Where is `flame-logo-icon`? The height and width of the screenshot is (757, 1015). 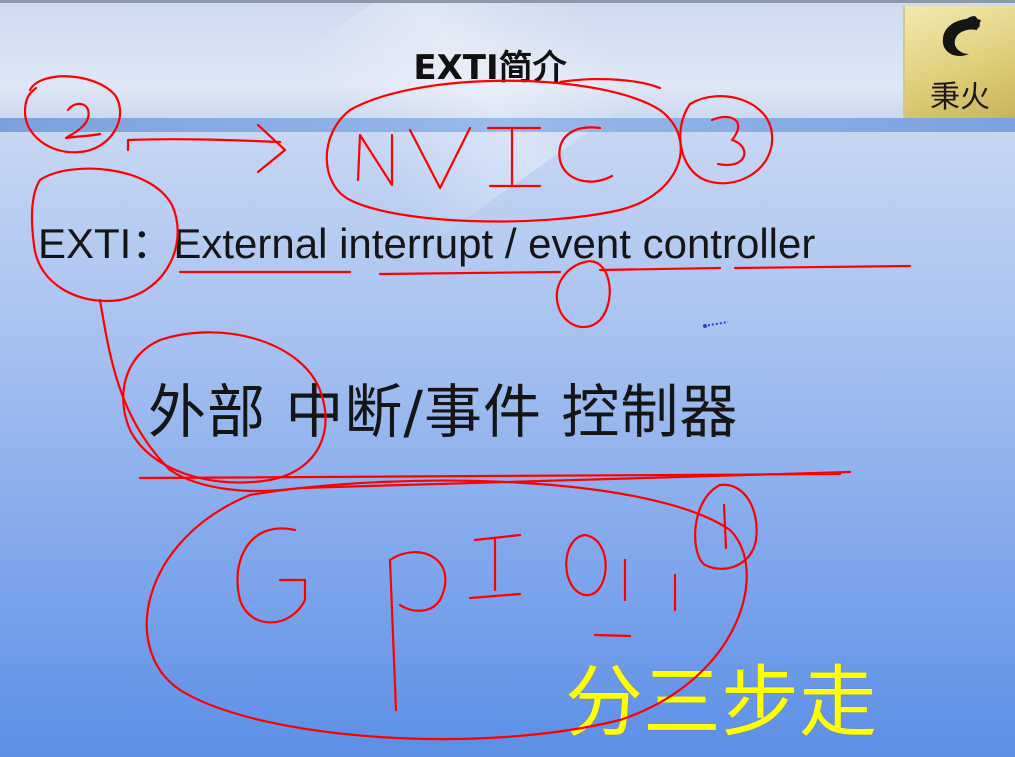 flame-logo-icon is located at coordinates (961, 36).